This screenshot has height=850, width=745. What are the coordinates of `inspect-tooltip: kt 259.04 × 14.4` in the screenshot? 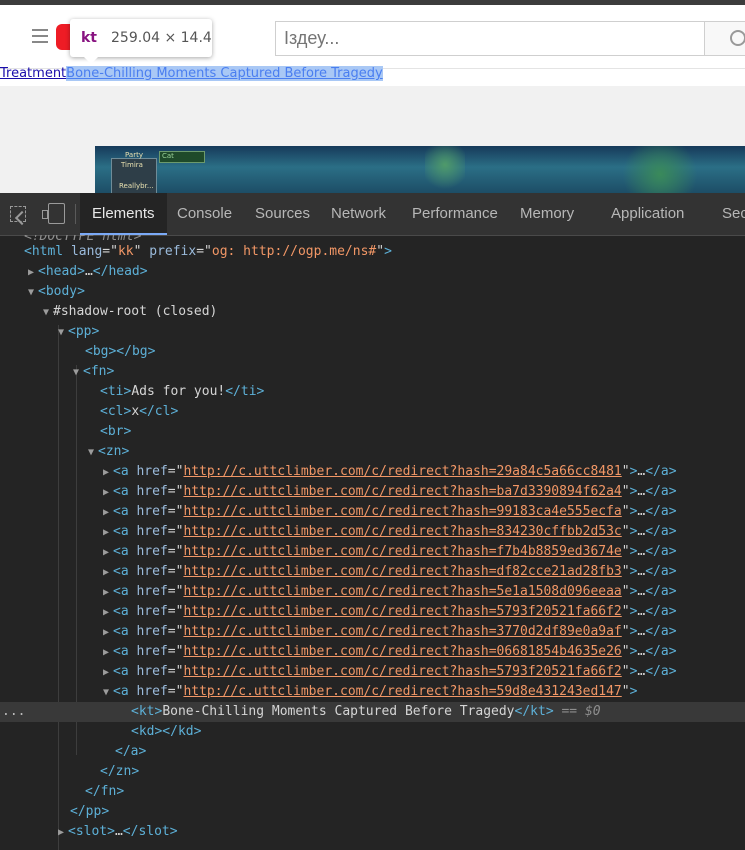 It's located at (141, 41).